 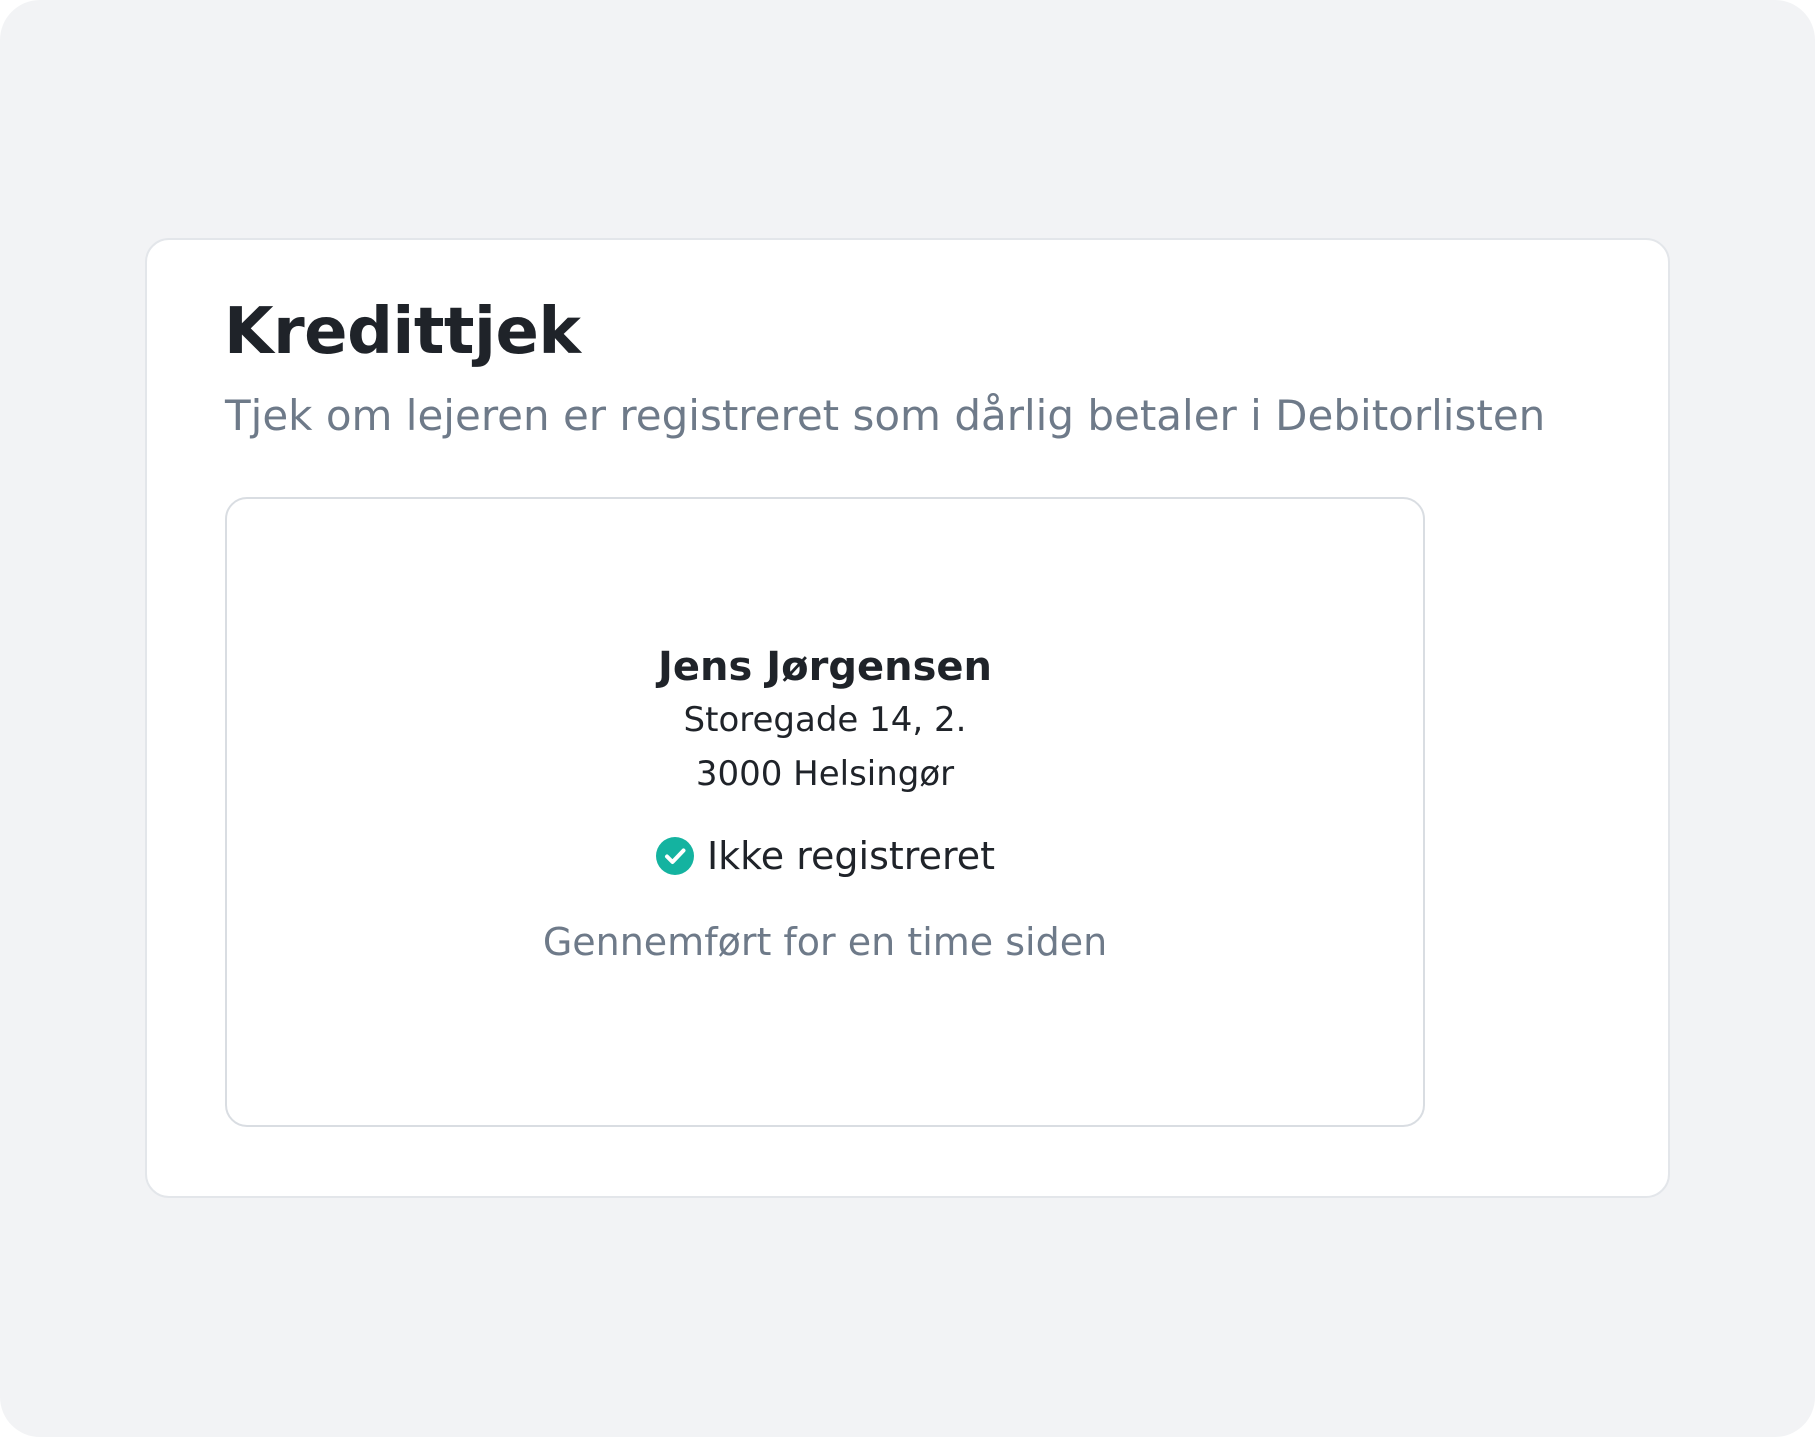 I want to click on status-badge: Ikke registreret, so click(x=825, y=856).